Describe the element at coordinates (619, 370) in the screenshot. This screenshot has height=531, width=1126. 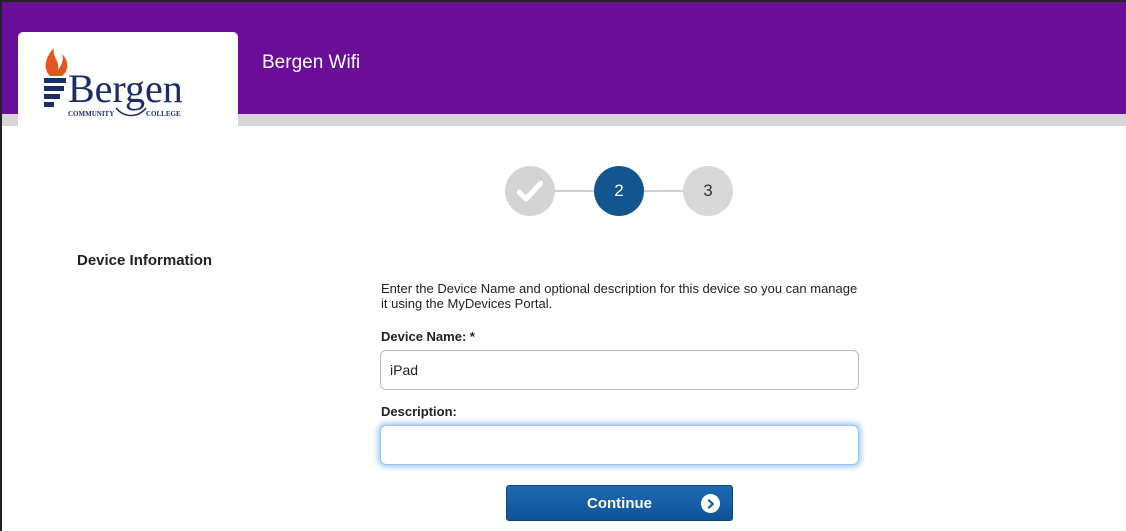
I see `device-name-input` at that location.